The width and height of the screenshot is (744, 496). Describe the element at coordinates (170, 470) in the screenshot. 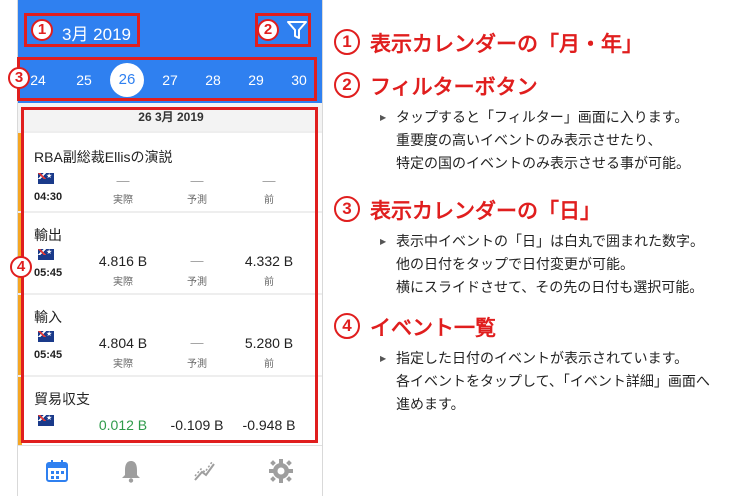

I see `bottom-nav` at that location.